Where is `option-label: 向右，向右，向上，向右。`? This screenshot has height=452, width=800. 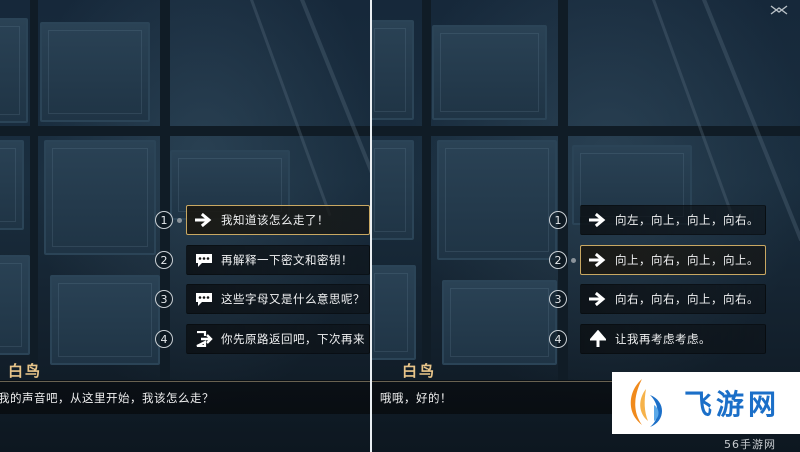 option-label: 向右，向右，向上，向右。 is located at coordinates (687, 299).